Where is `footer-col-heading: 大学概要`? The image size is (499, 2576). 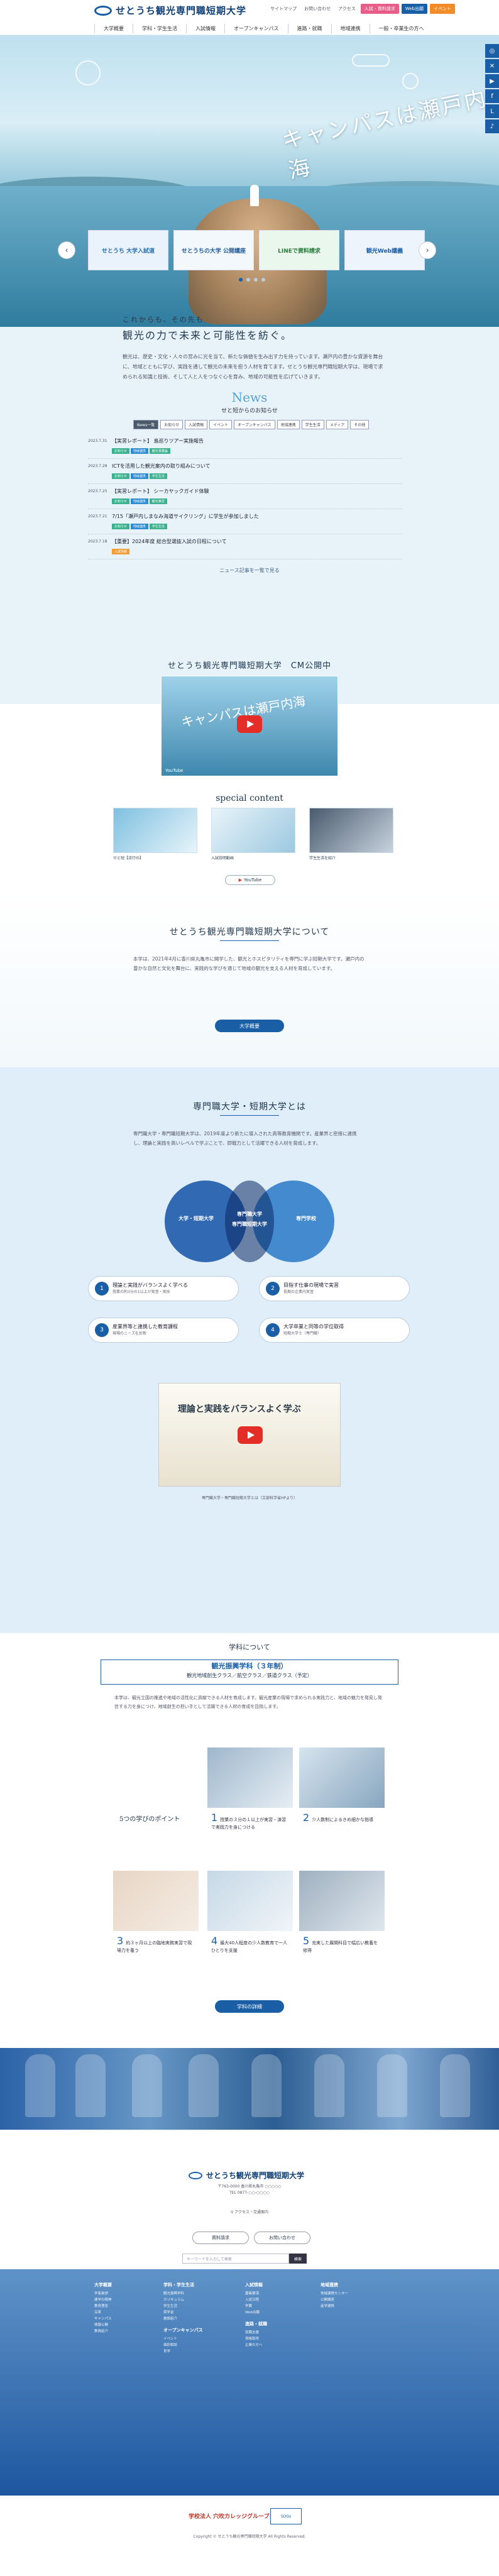
footer-col-heading: 大学概要 is located at coordinates (128, 2285).